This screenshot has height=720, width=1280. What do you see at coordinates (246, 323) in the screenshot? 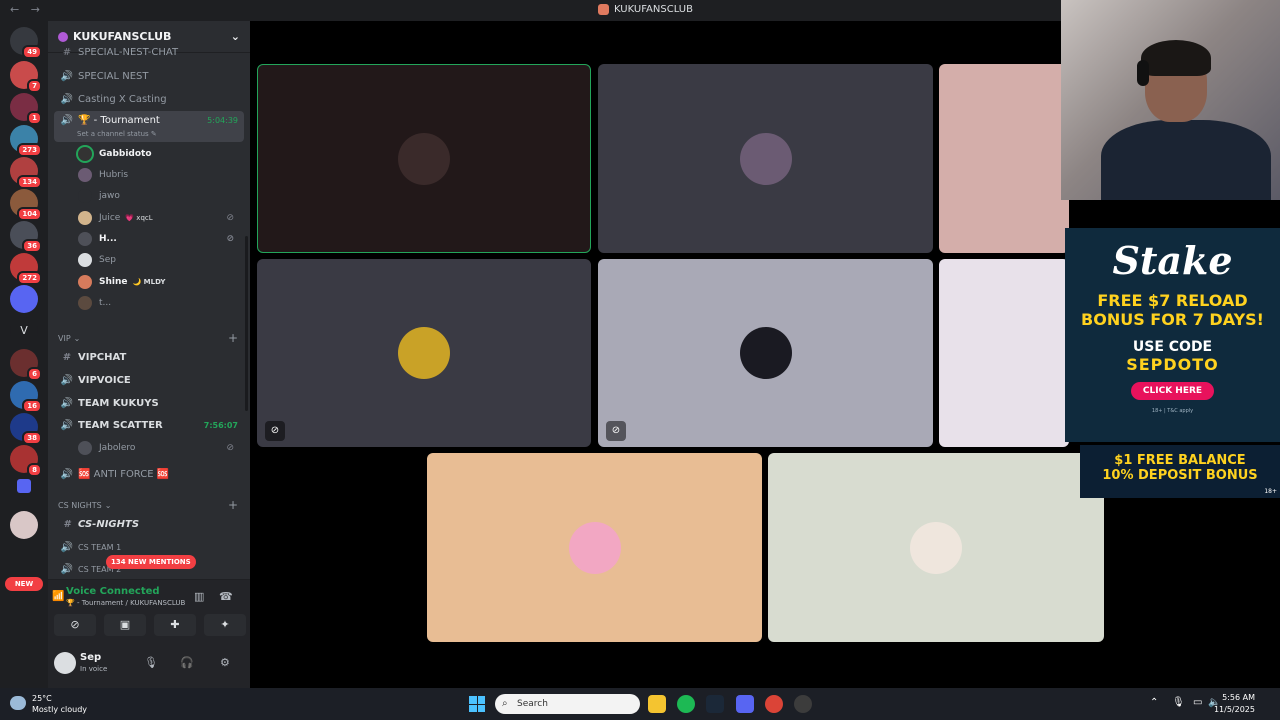
I see `channel-list-scrollbar` at bounding box center [246, 323].